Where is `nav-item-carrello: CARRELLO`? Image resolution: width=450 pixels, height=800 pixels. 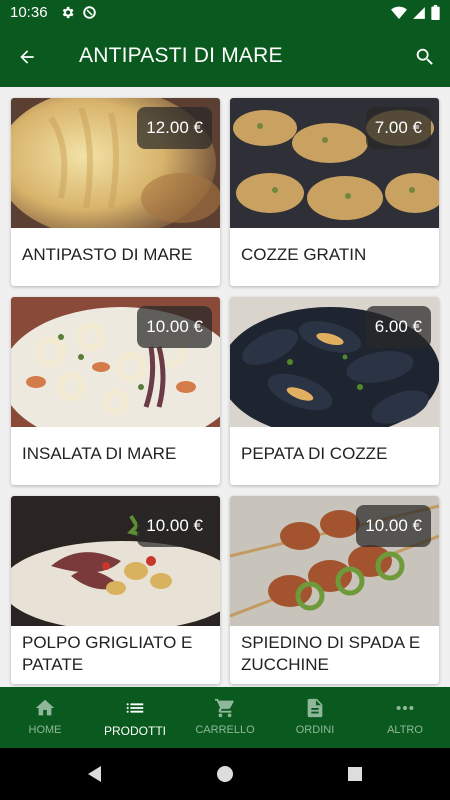
nav-item-carrello: CARRELLO is located at coordinates (225, 717).